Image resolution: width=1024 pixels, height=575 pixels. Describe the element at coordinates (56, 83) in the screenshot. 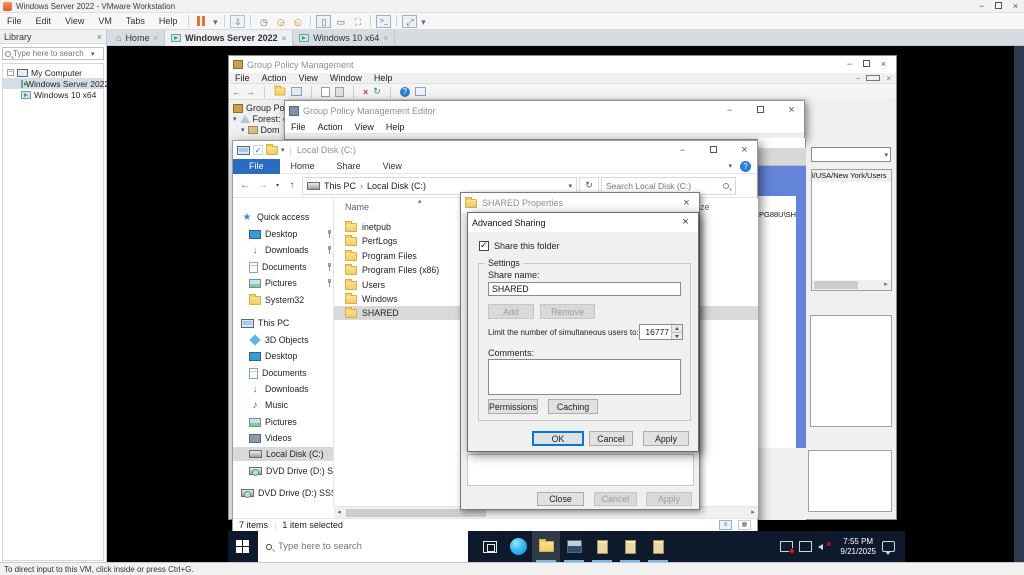

I see `library-item-ws2022: Windows Server 2022` at that location.